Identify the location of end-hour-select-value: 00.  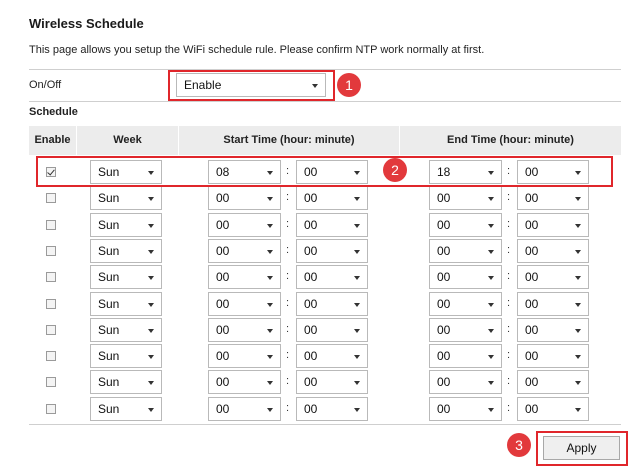
(444, 198).